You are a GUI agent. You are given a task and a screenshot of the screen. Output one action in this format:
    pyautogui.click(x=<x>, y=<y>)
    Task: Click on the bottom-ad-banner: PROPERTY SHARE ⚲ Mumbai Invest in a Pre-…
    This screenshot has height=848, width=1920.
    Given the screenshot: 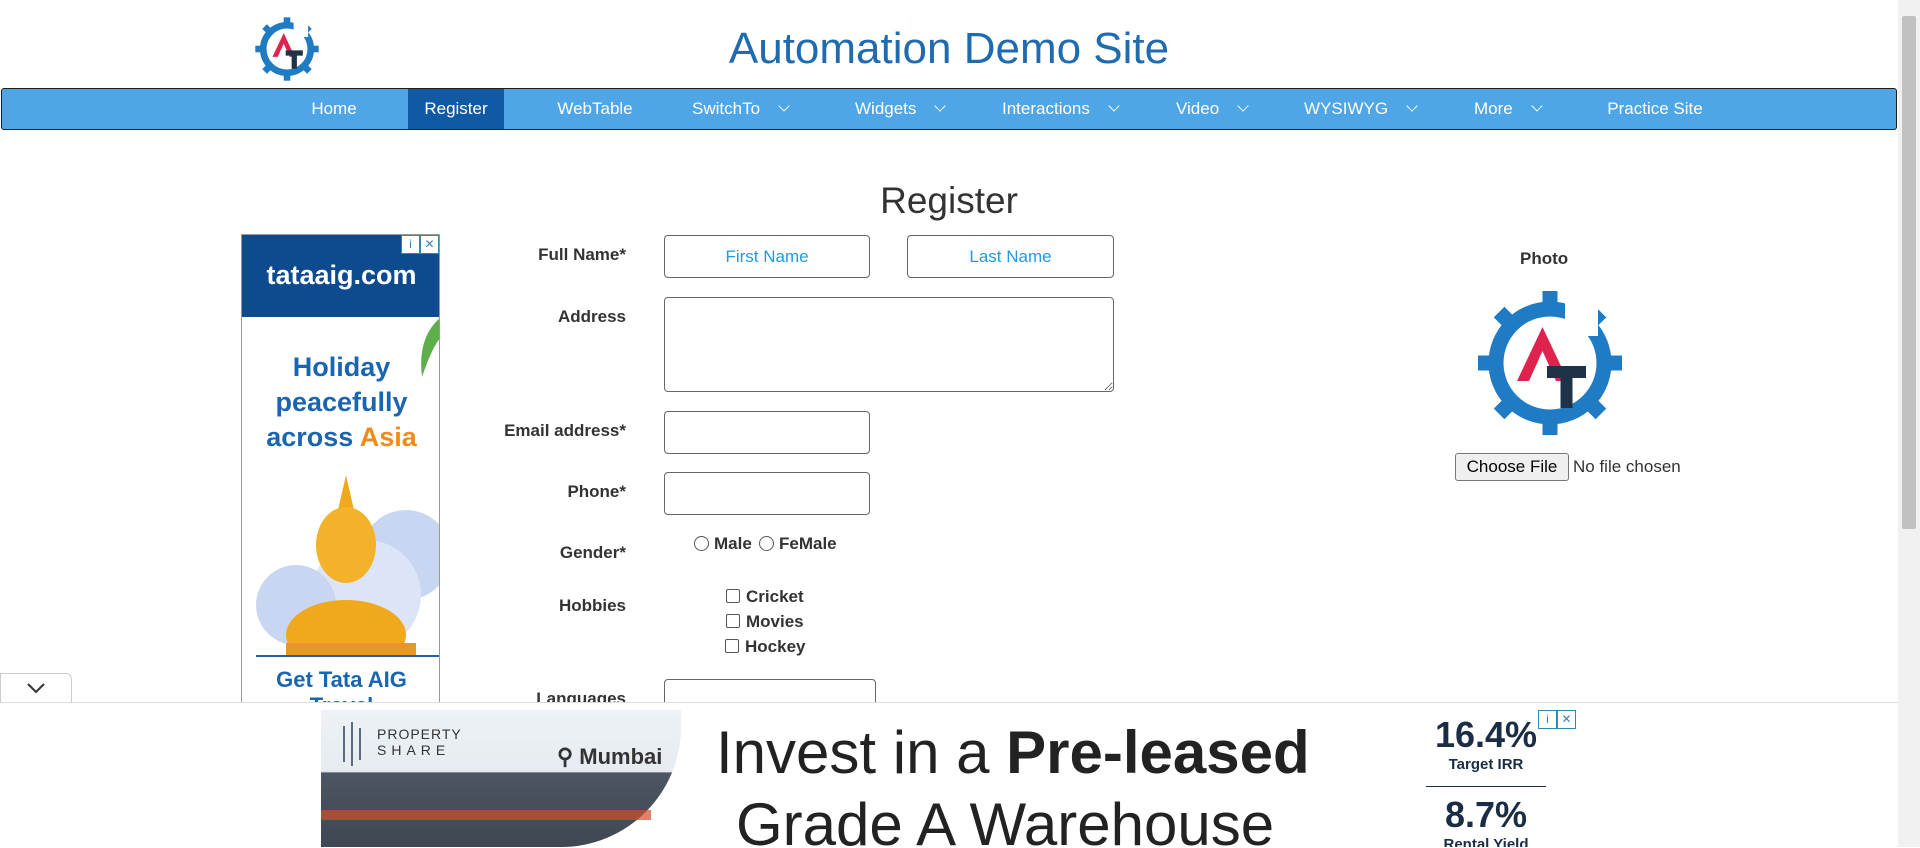 What is the action you would take?
    pyautogui.click(x=948, y=778)
    